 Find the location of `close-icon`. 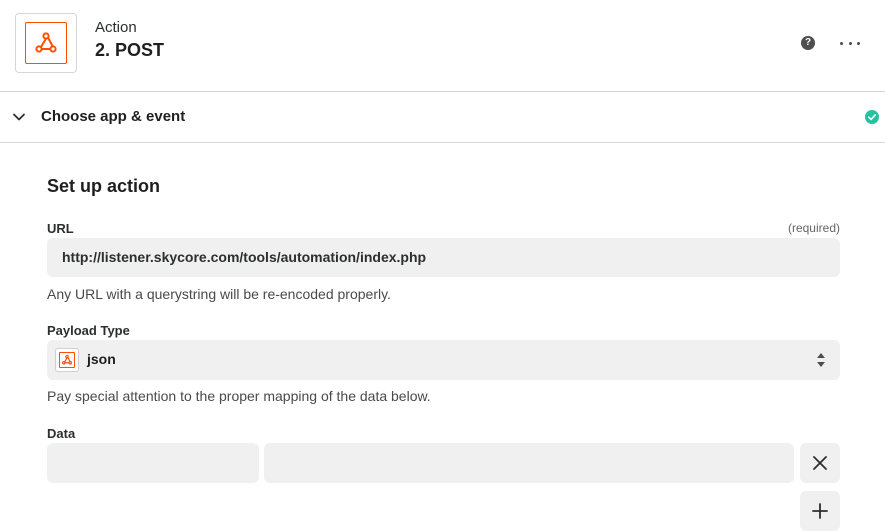

close-icon is located at coordinates (820, 463).